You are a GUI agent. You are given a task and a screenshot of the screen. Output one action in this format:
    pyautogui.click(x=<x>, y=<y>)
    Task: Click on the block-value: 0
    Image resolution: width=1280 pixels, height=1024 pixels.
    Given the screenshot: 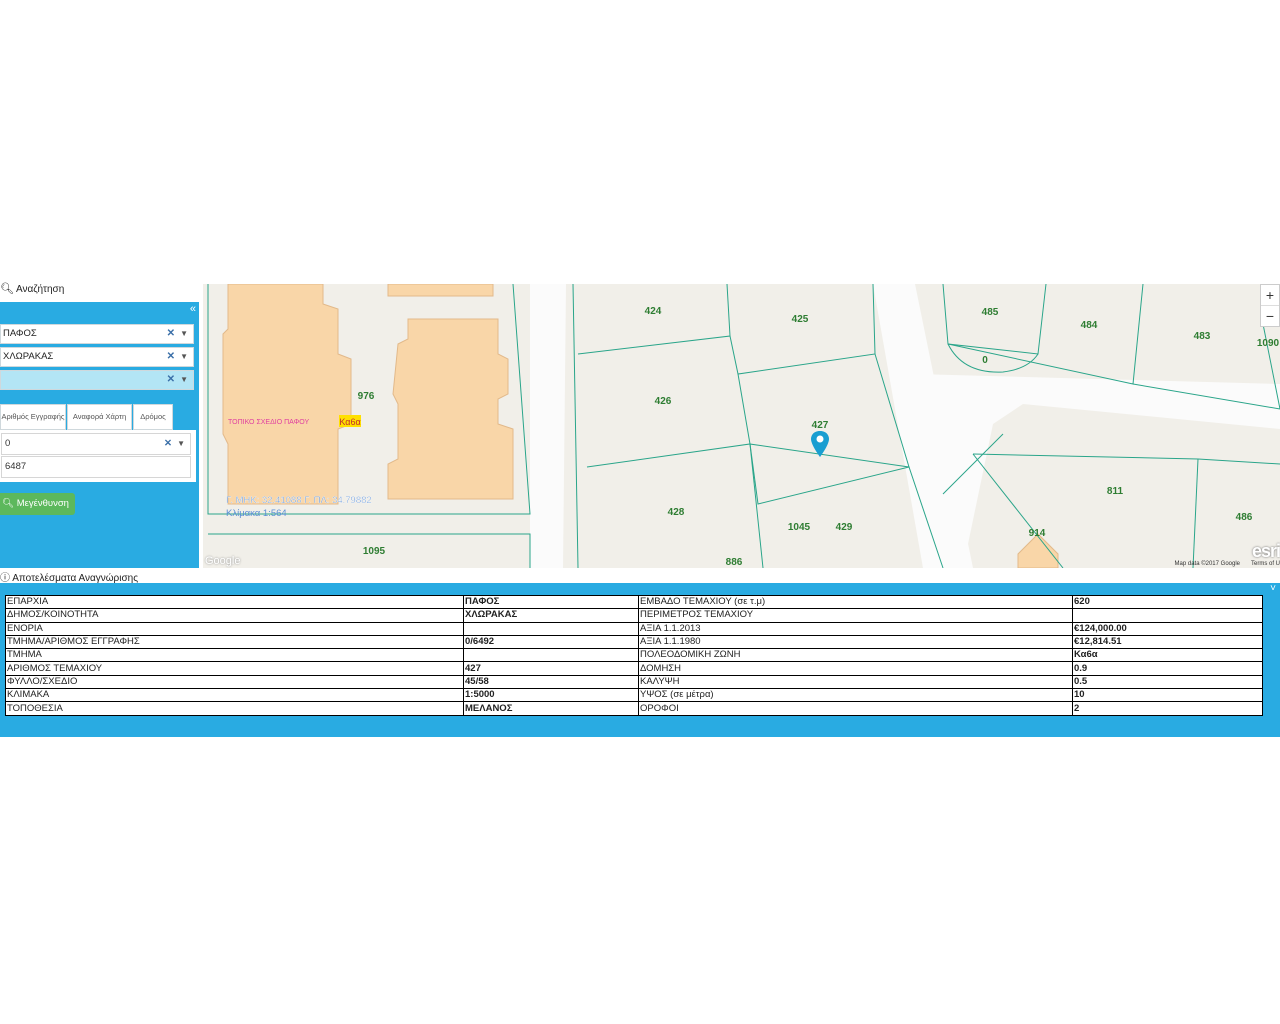 What is the action you would take?
    pyautogui.click(x=8, y=443)
    